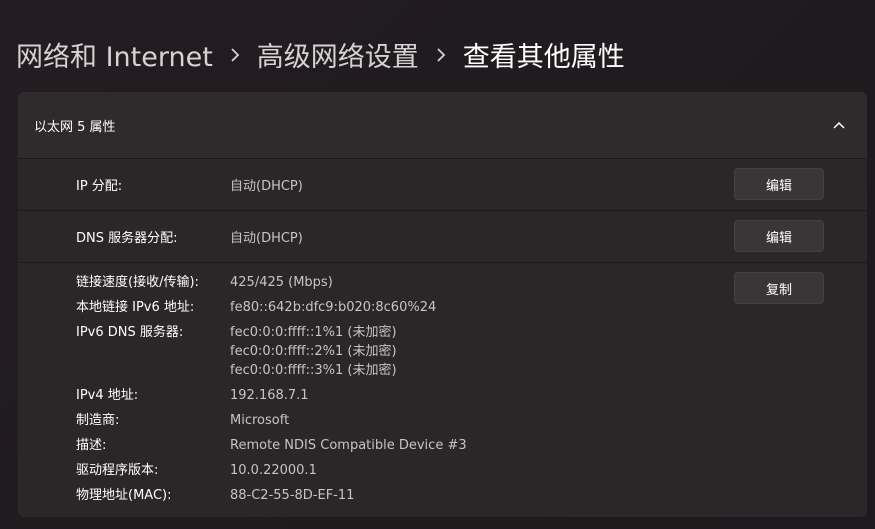 This screenshot has height=529, width=875. Describe the element at coordinates (313, 332) in the screenshot. I see `ipv6-dns-value-1: fec0:0:0:ffff::1%1 (未加密)` at that location.